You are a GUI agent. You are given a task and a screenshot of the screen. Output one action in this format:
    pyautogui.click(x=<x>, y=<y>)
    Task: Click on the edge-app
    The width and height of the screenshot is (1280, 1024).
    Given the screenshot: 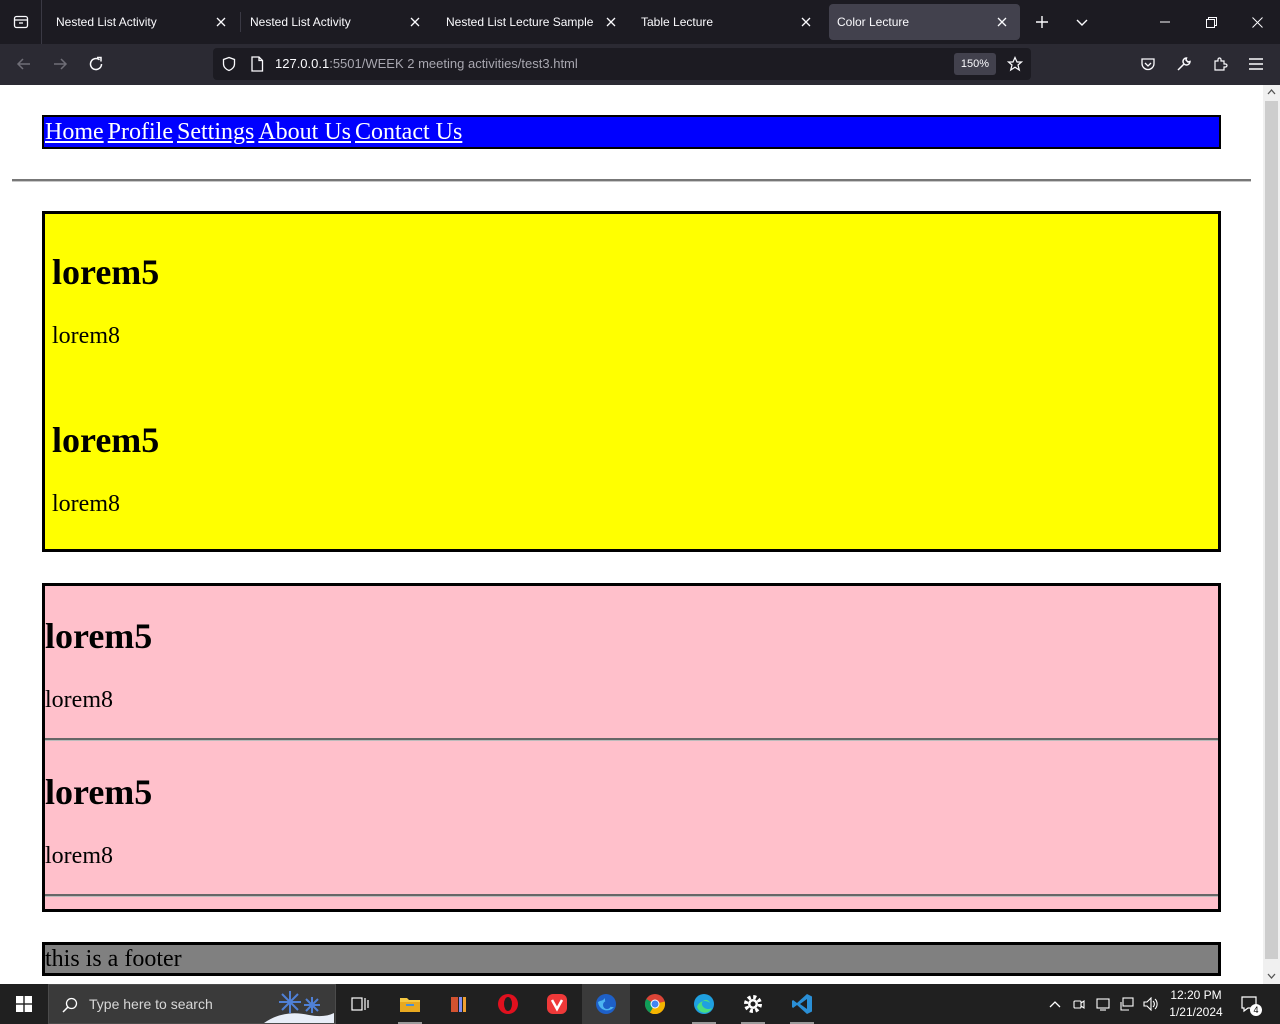 What is the action you would take?
    pyautogui.click(x=704, y=1004)
    